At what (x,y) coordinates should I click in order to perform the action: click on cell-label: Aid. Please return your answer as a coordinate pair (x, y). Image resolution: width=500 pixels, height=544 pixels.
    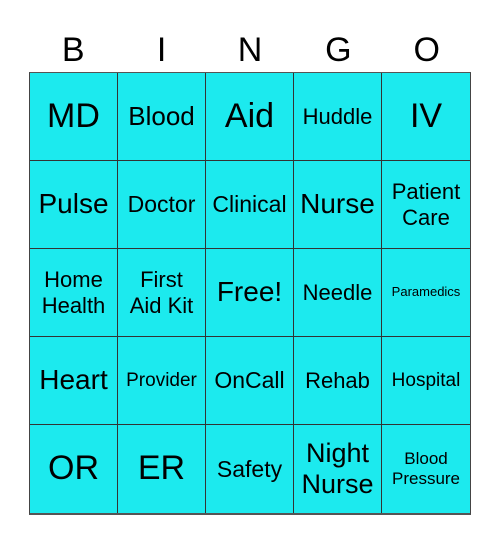
    Looking at the image, I should click on (249, 115).